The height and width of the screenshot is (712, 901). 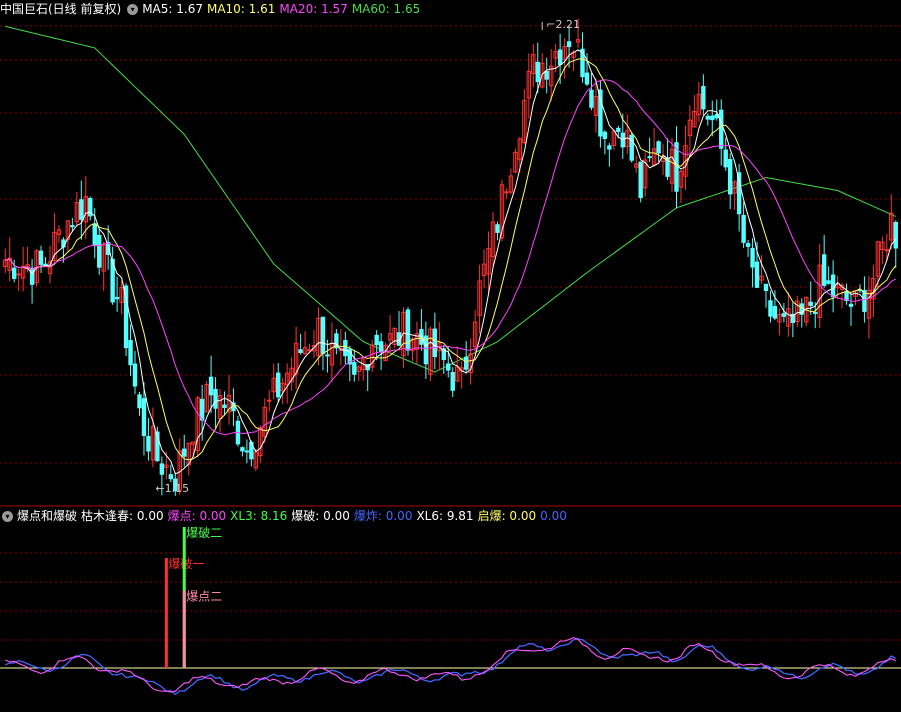 I want to click on high-price-label: ⌐2.21, so click(x=563, y=24).